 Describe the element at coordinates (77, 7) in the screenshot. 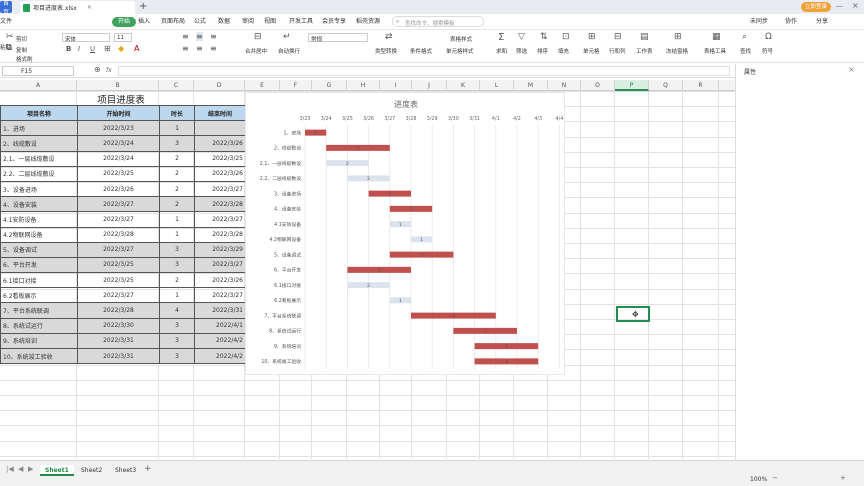

I see `file-tab: 项目进度表.xlsx ×` at that location.